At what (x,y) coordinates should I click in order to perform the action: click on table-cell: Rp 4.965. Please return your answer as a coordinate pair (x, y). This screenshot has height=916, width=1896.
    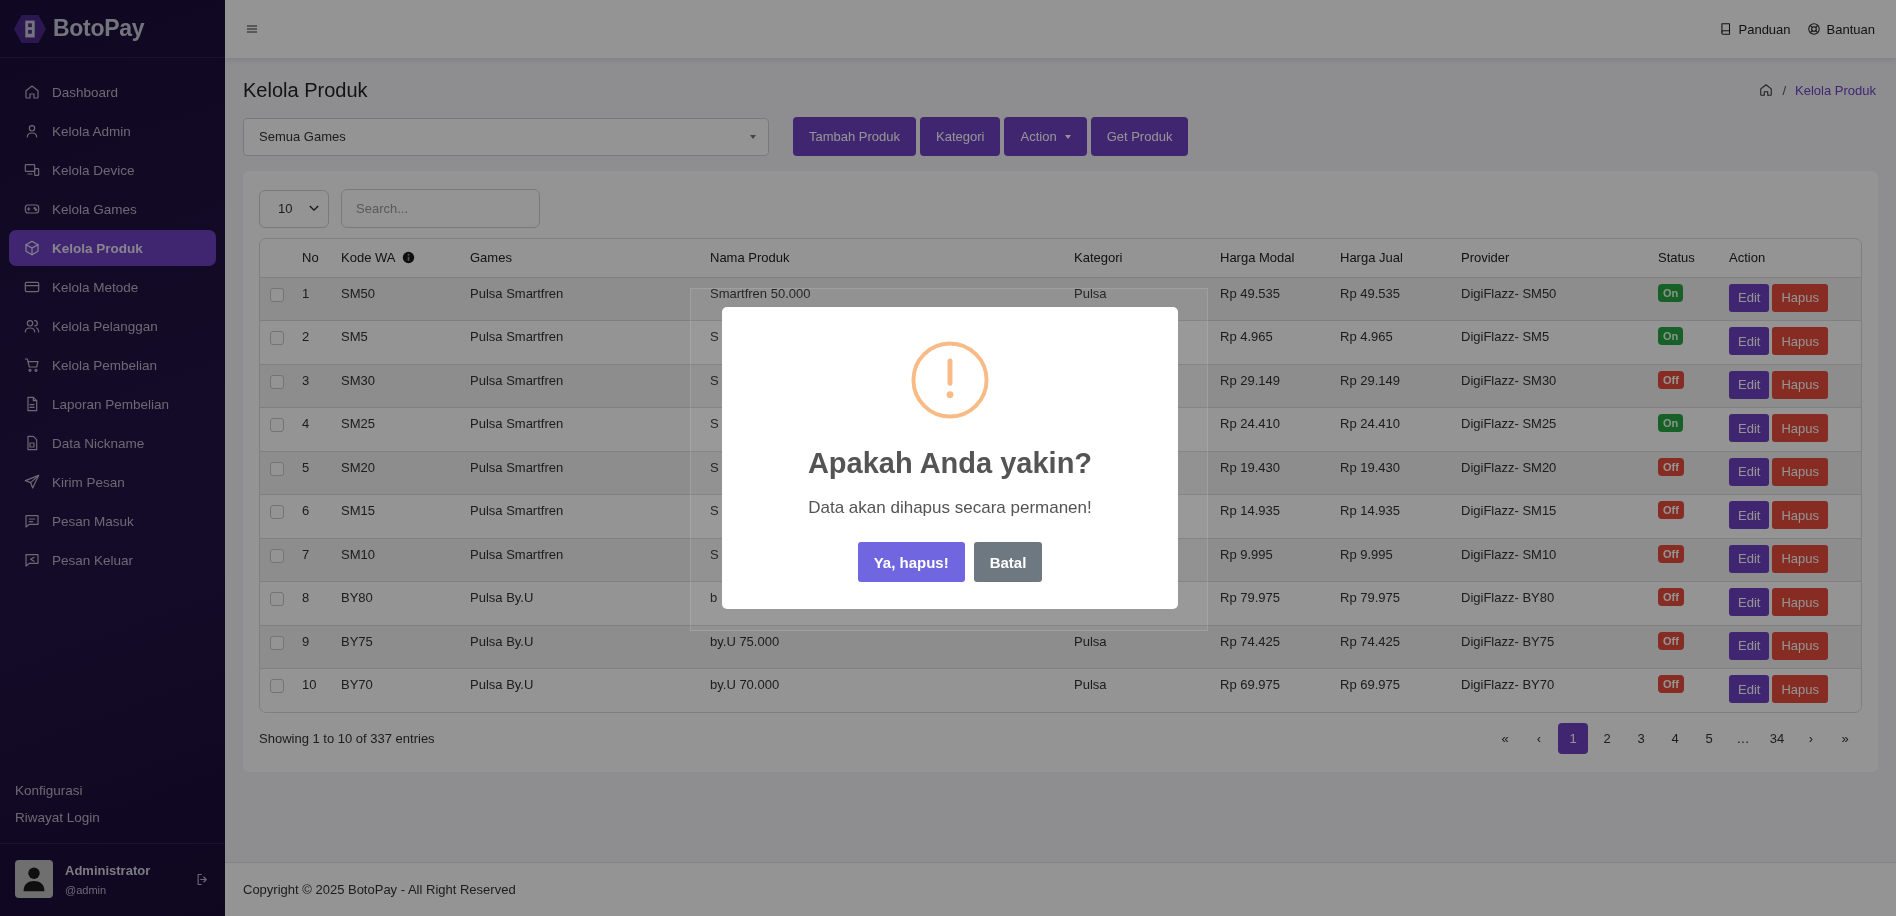
    Looking at the image, I should click on (1246, 336).